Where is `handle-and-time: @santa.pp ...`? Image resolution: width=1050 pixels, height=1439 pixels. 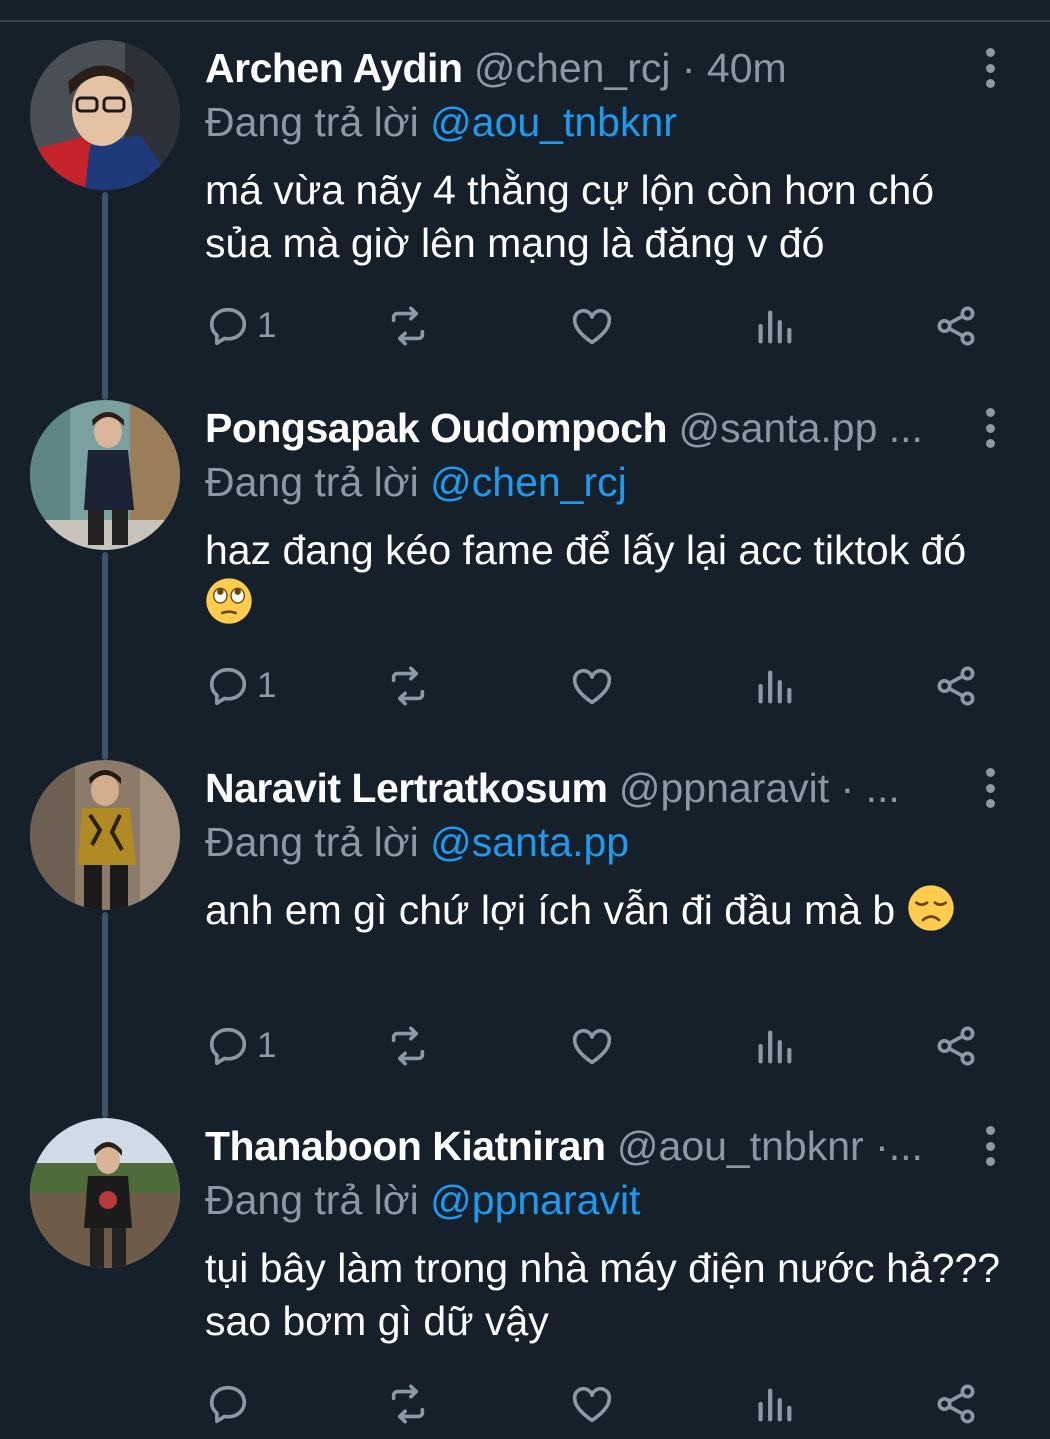
handle-and-time: @santa.pp ... is located at coordinates (800, 428).